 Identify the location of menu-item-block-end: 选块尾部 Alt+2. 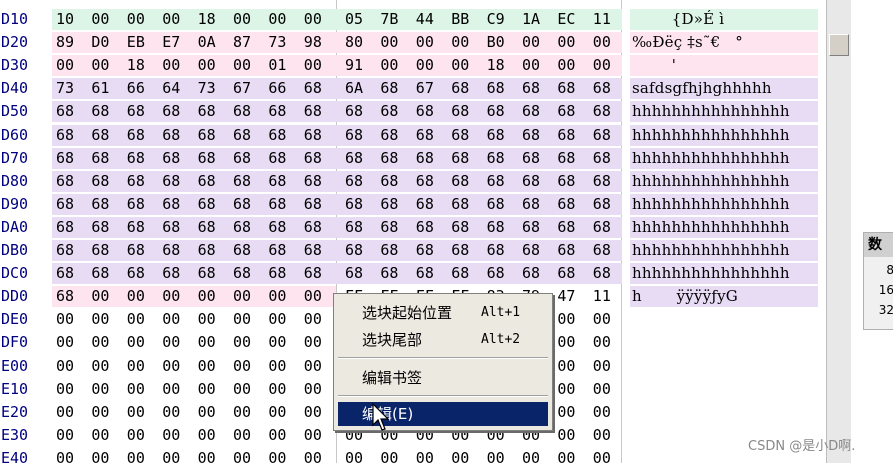
(443, 340).